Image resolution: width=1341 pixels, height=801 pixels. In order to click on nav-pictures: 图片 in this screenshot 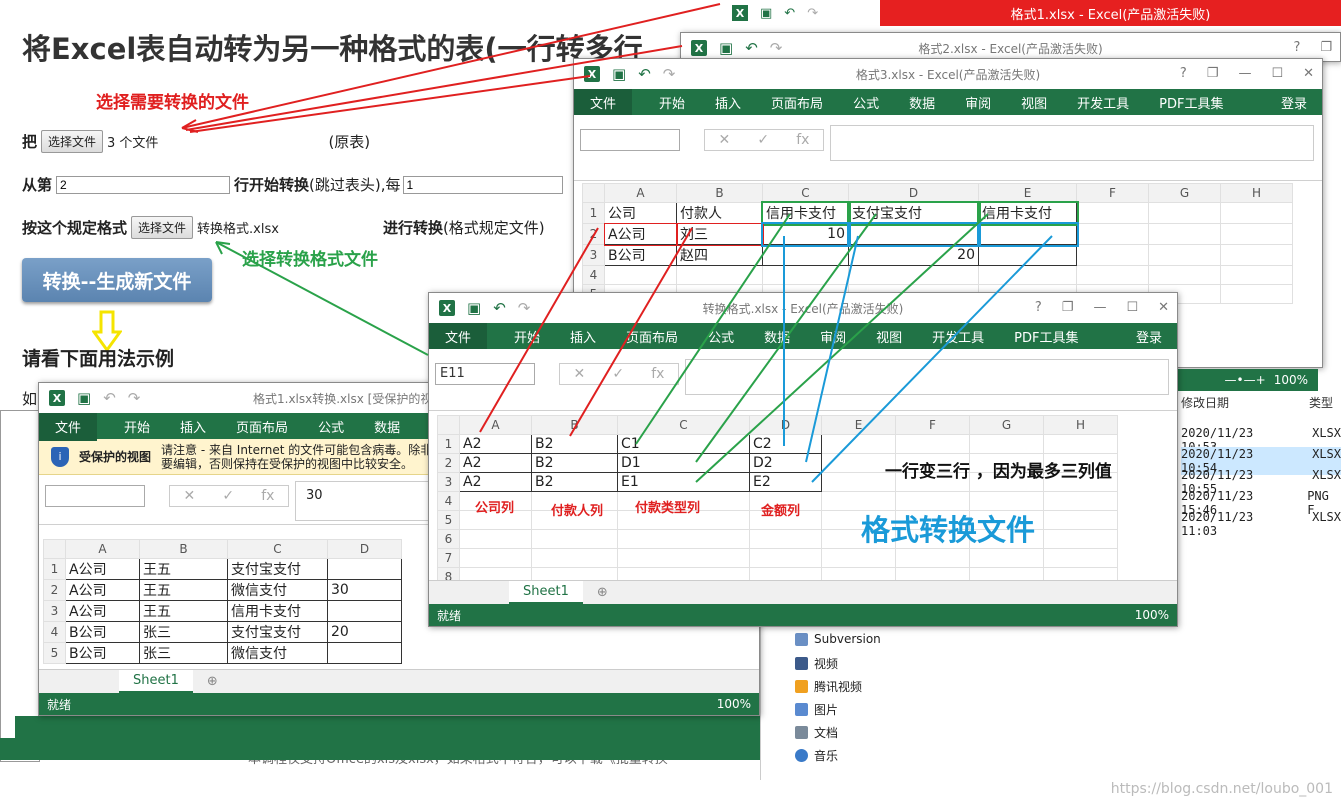, I will do `click(816, 709)`.